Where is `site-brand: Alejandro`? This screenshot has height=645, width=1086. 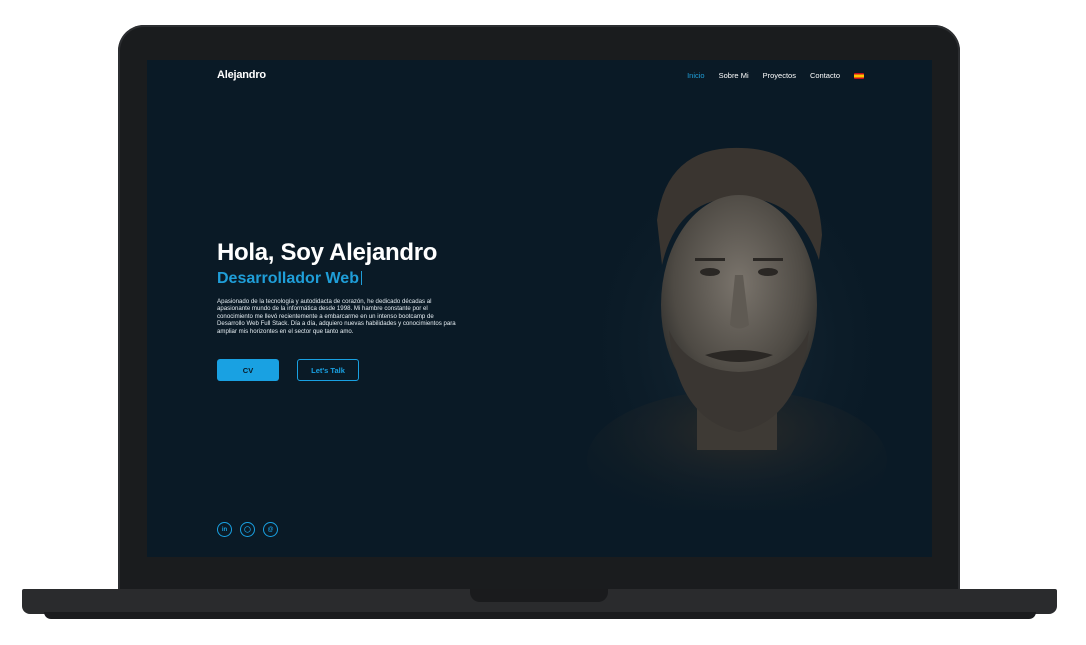
site-brand: Alejandro is located at coordinates (241, 75).